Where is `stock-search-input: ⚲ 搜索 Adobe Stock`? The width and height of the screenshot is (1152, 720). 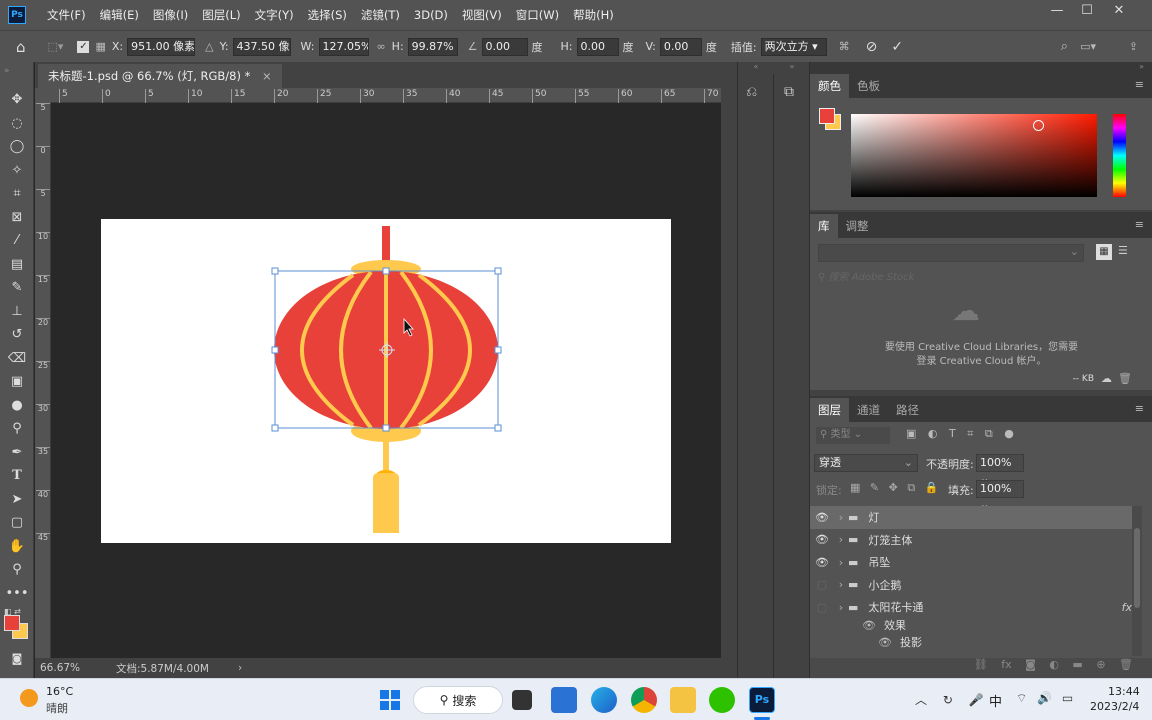
stock-search-input: ⚲ 搜索 Adobe Stock is located at coordinates (980, 276).